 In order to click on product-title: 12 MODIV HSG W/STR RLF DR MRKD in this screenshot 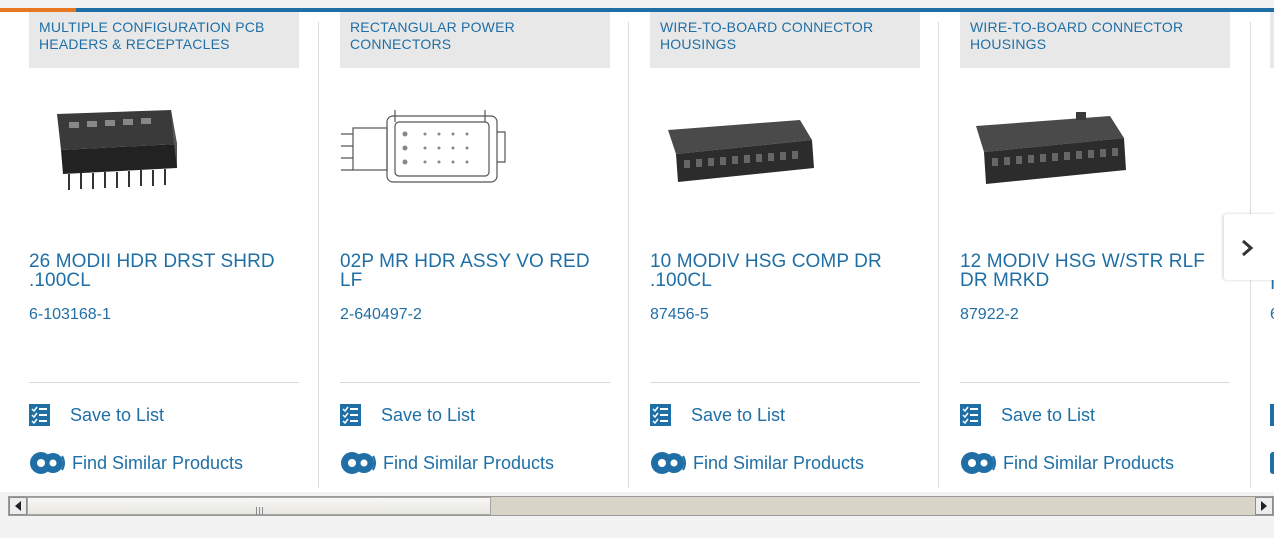, I will do `click(1097, 271)`.